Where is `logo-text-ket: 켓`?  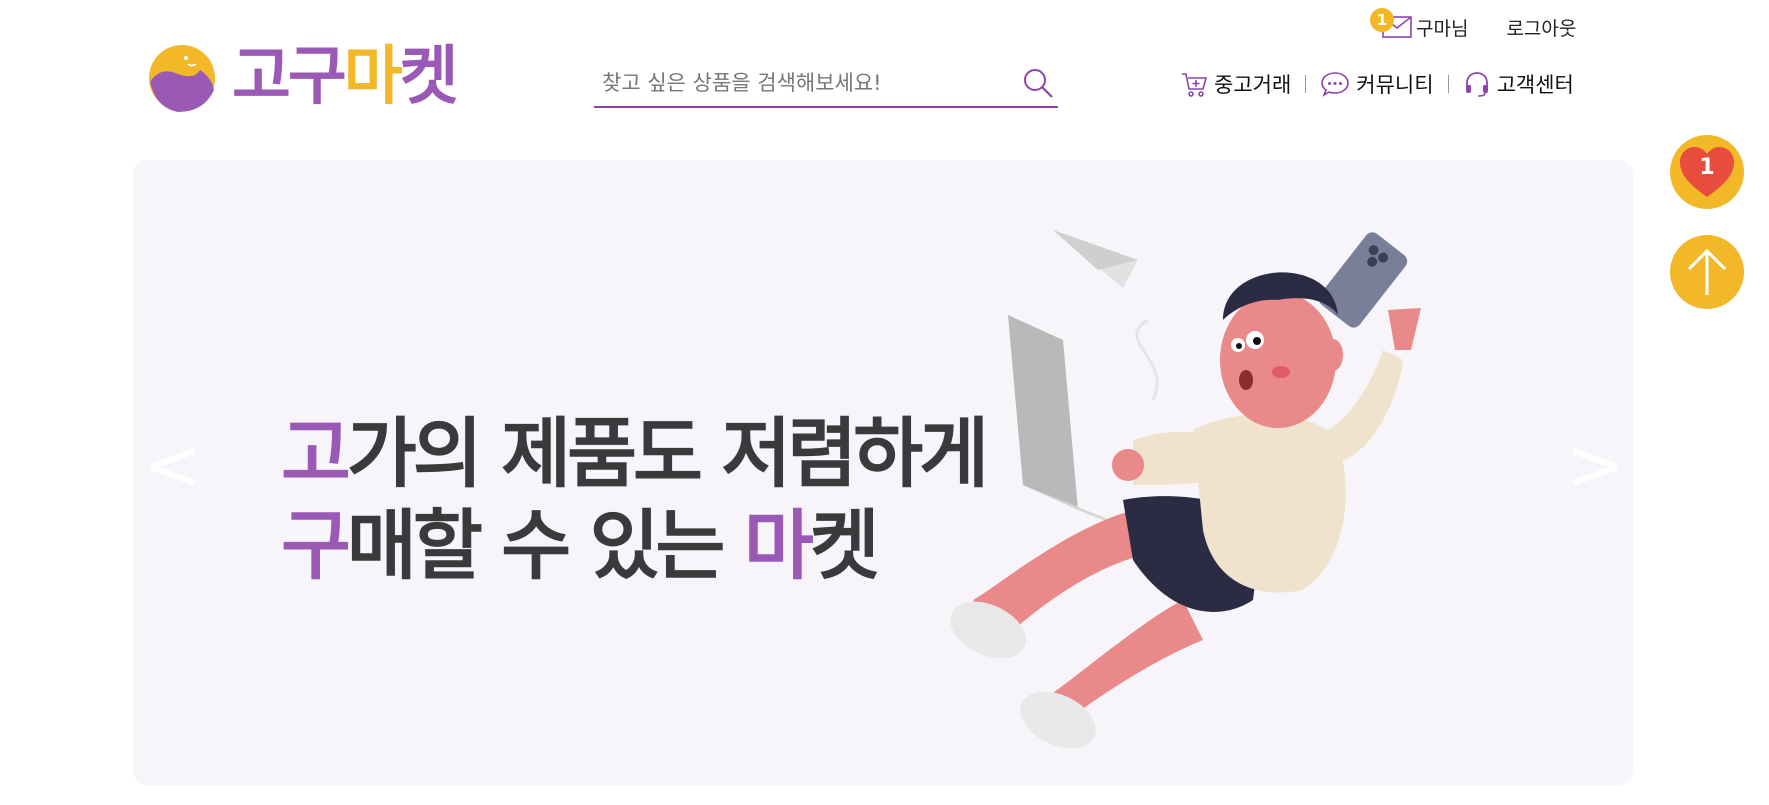 logo-text-ket: 켓 is located at coordinates (429, 77).